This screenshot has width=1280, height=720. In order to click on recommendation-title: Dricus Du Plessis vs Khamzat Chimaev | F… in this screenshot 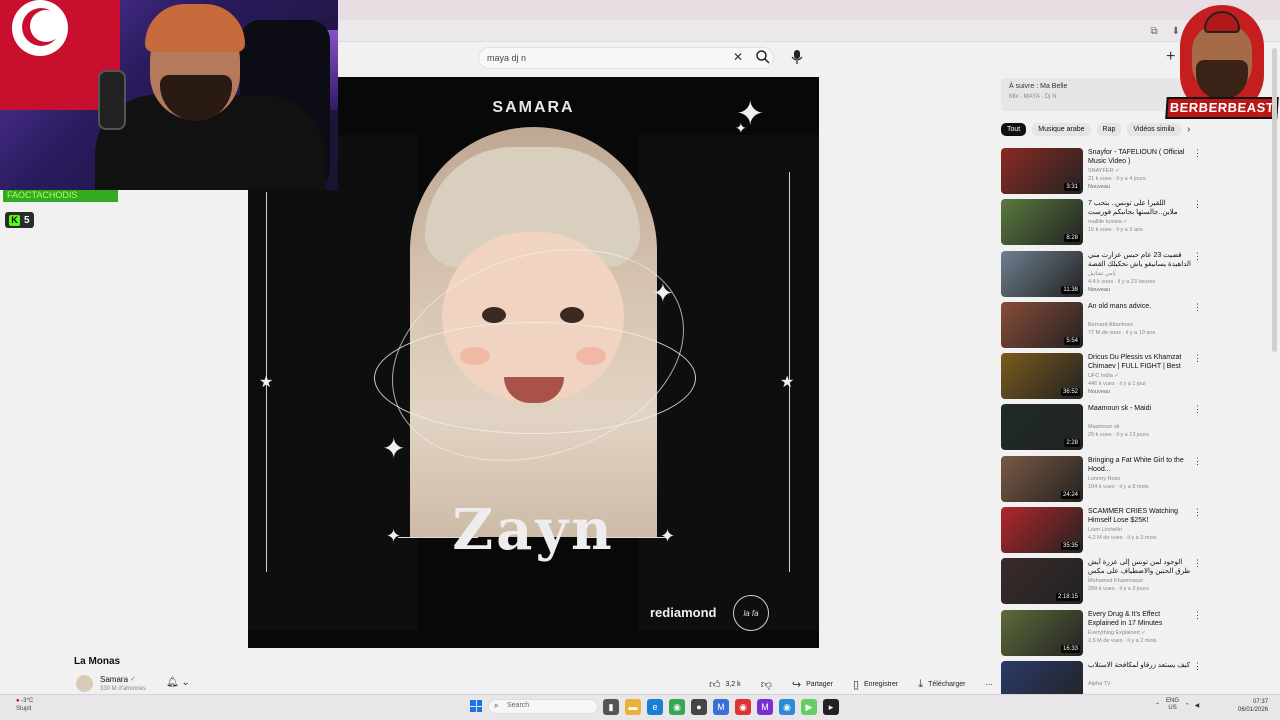, I will do `click(1139, 362)`.